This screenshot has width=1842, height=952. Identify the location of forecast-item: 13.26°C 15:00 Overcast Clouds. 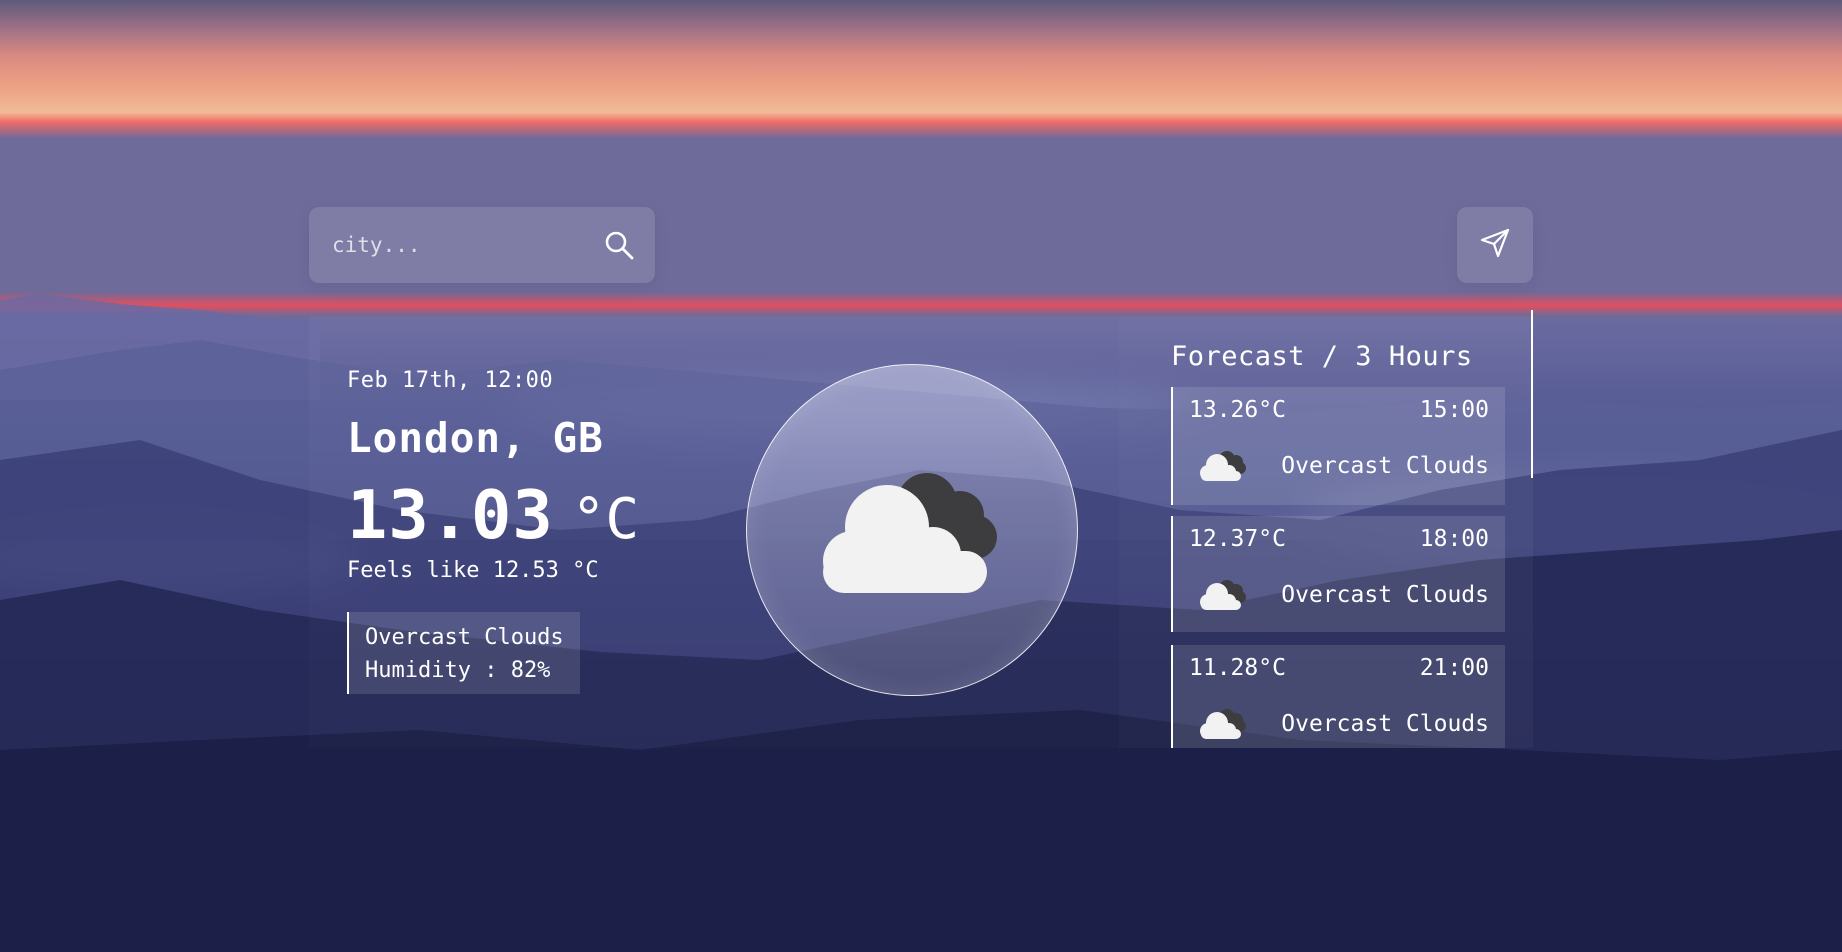
(1338, 446).